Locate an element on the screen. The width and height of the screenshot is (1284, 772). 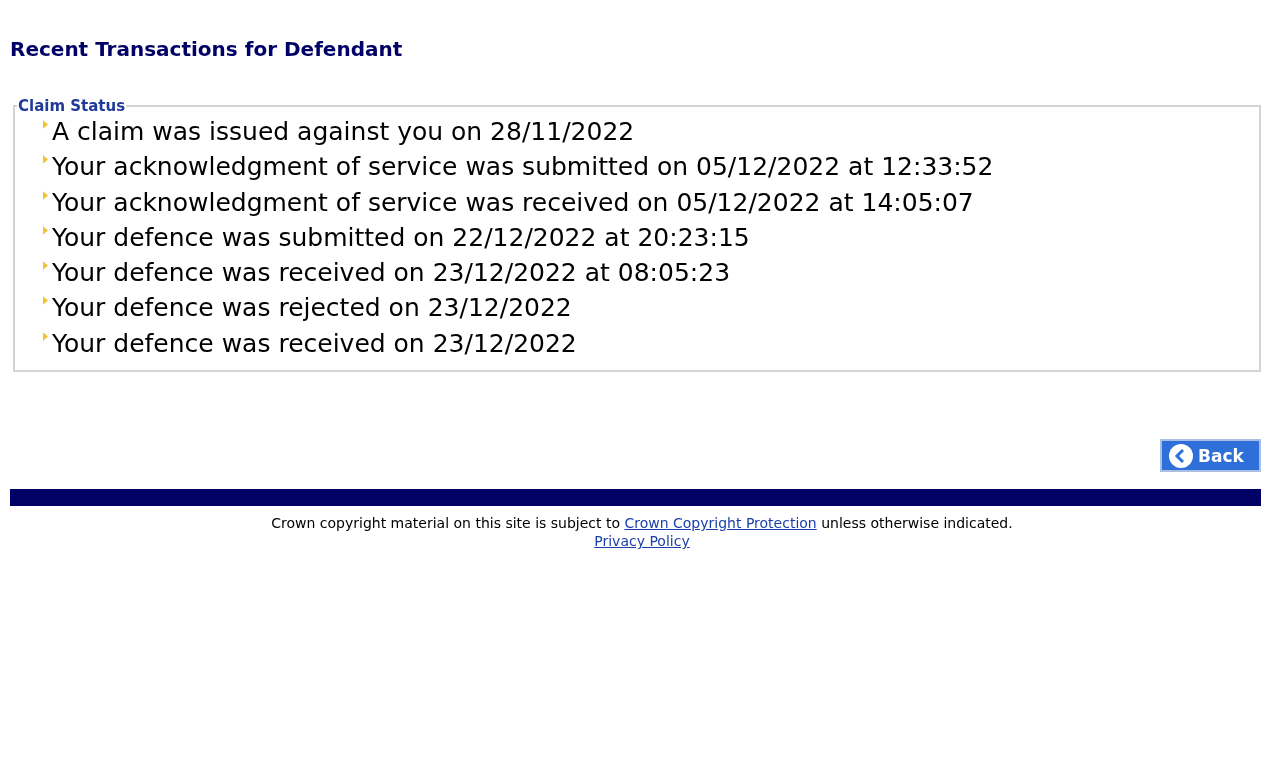
privacy-policy-link: Privacy Policy is located at coordinates (642, 541).